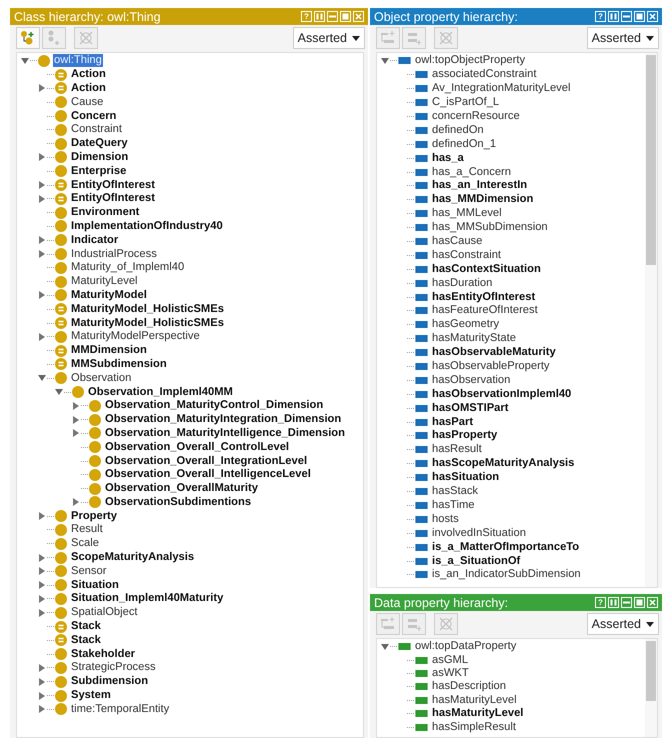 The width and height of the screenshot is (667, 738). What do you see at coordinates (501, 89) in the screenshot?
I see `tree-item: Av_IntegrationMaturityLevel` at bounding box center [501, 89].